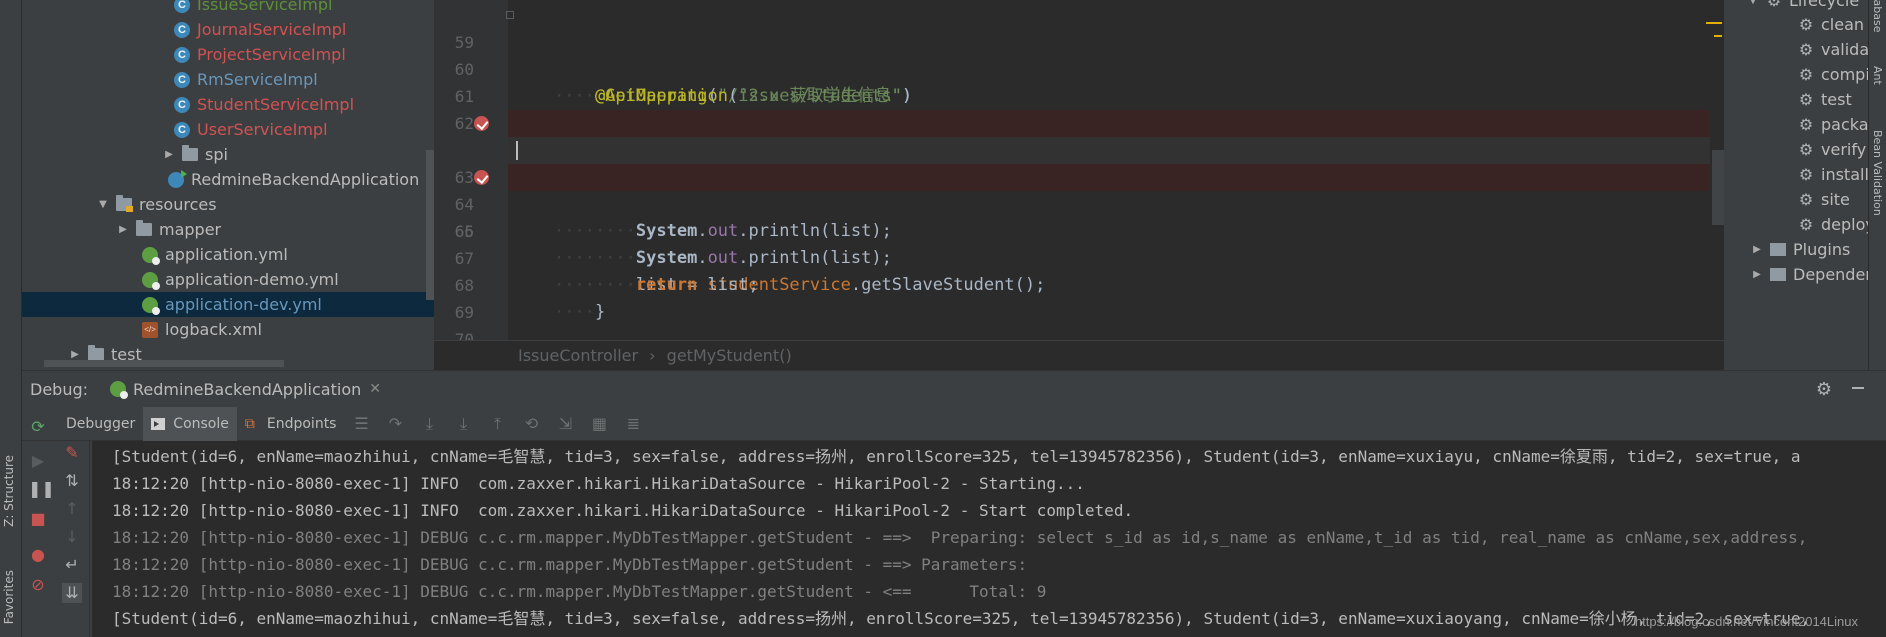 The image size is (1886, 637). I want to click on rerun-icon: ⟳, so click(38, 427).